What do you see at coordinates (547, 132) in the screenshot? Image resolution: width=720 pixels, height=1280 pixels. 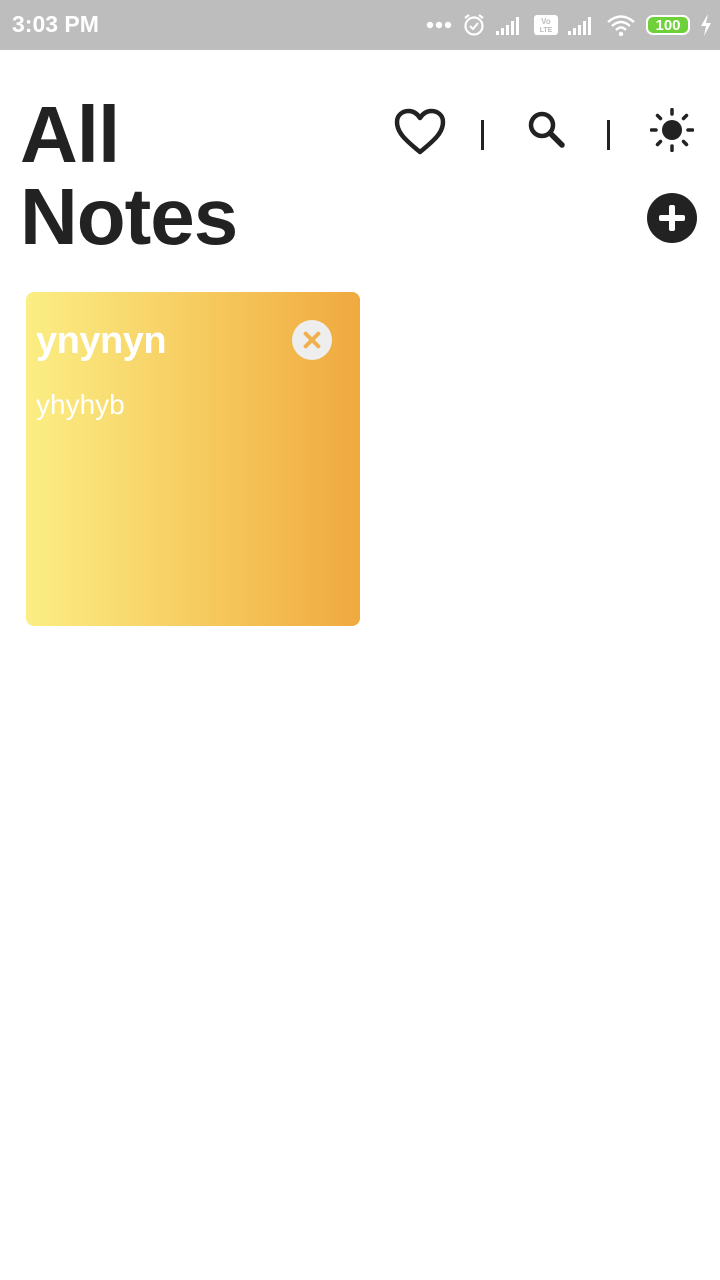 I see `search-icon` at bounding box center [547, 132].